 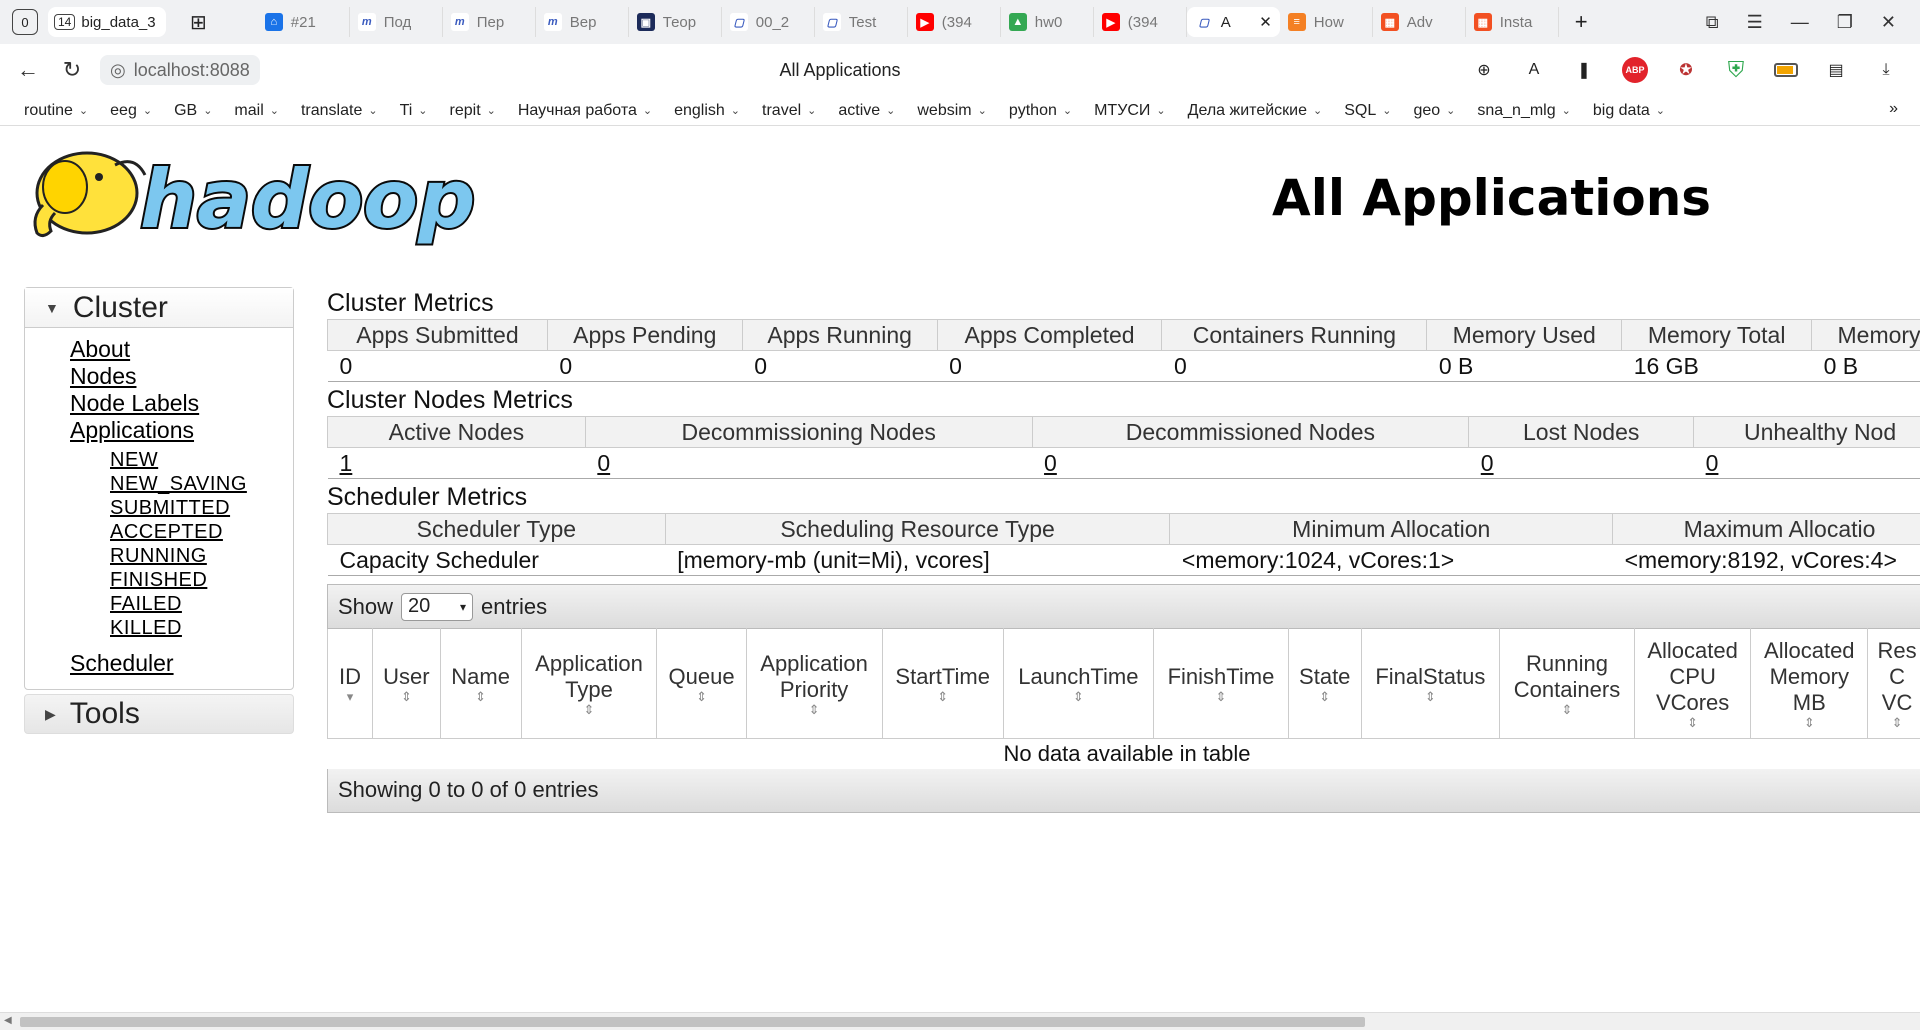 What do you see at coordinates (800, 111) in the screenshot?
I see `bookmark-folder: travel ⌄` at bounding box center [800, 111].